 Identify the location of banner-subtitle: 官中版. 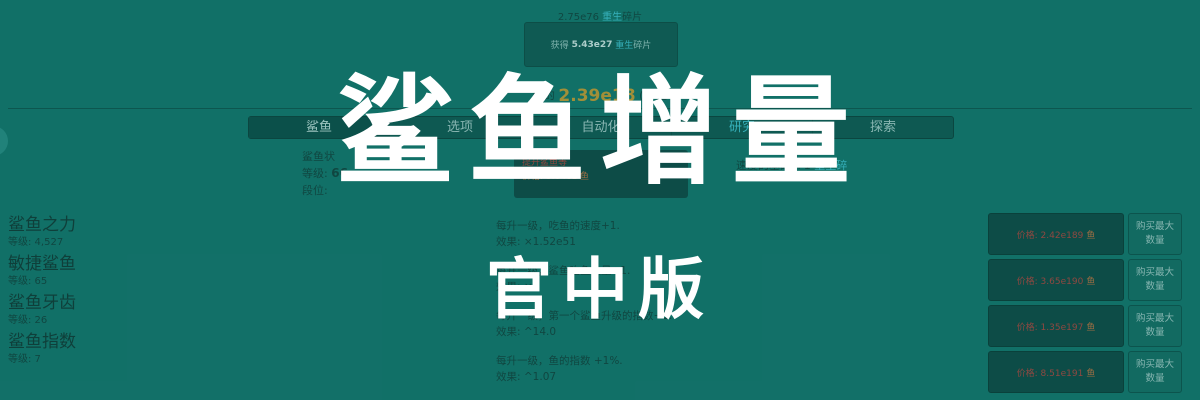
(600, 289).